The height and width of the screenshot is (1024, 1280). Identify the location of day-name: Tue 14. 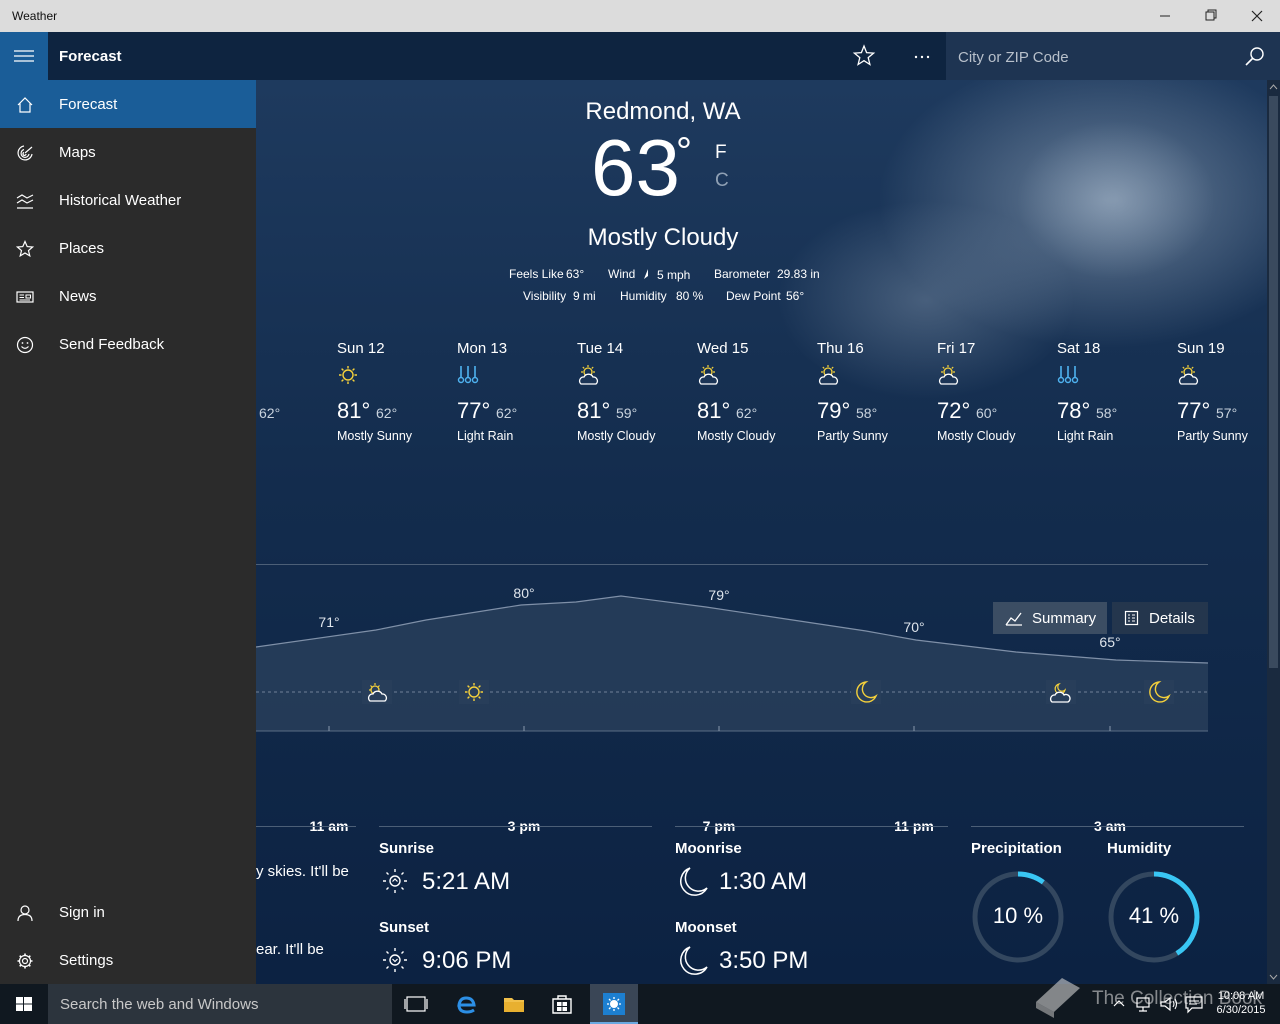
(600, 348).